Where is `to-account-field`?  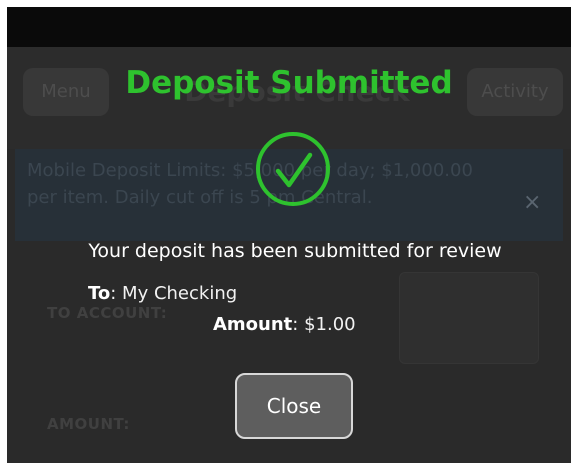 to-account-field is located at coordinates (469, 318).